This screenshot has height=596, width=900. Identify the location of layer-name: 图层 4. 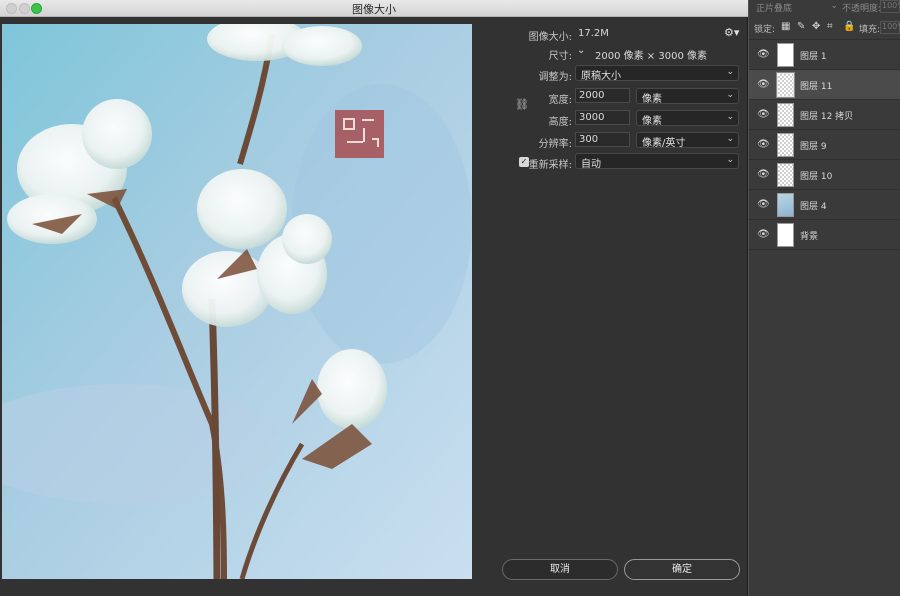
(813, 207).